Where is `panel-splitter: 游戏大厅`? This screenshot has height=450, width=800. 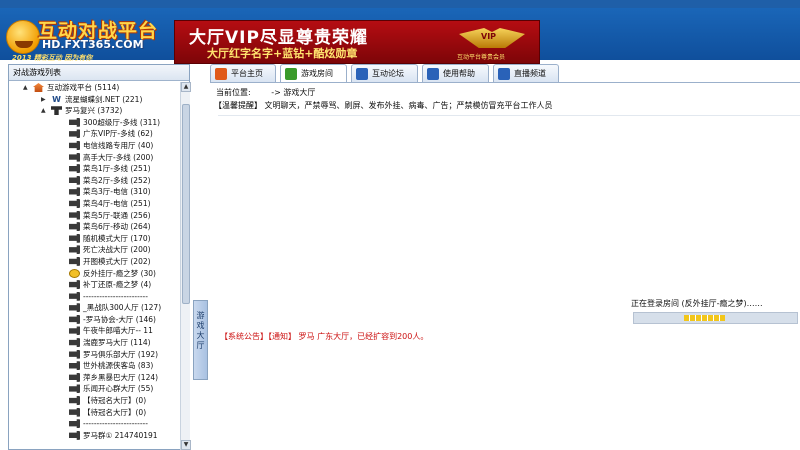
panel-splitter: 游戏大厅 is located at coordinates (200, 340).